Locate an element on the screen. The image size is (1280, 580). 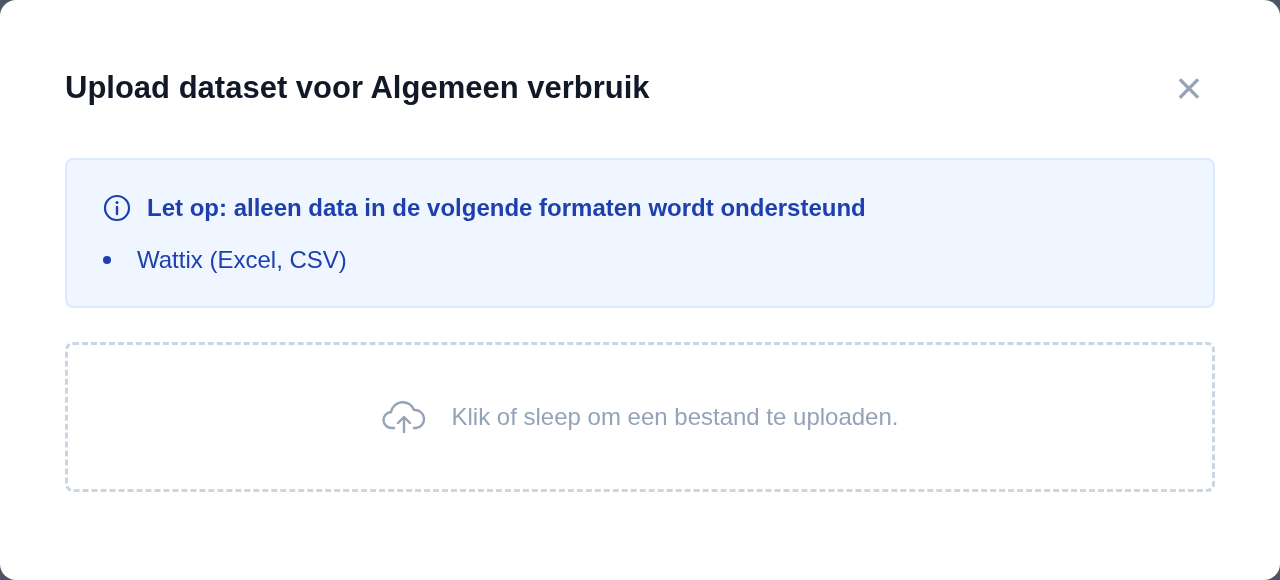
dropzone-text: Klik of sleep om een bestand te uploaden. is located at coordinates (675, 417).